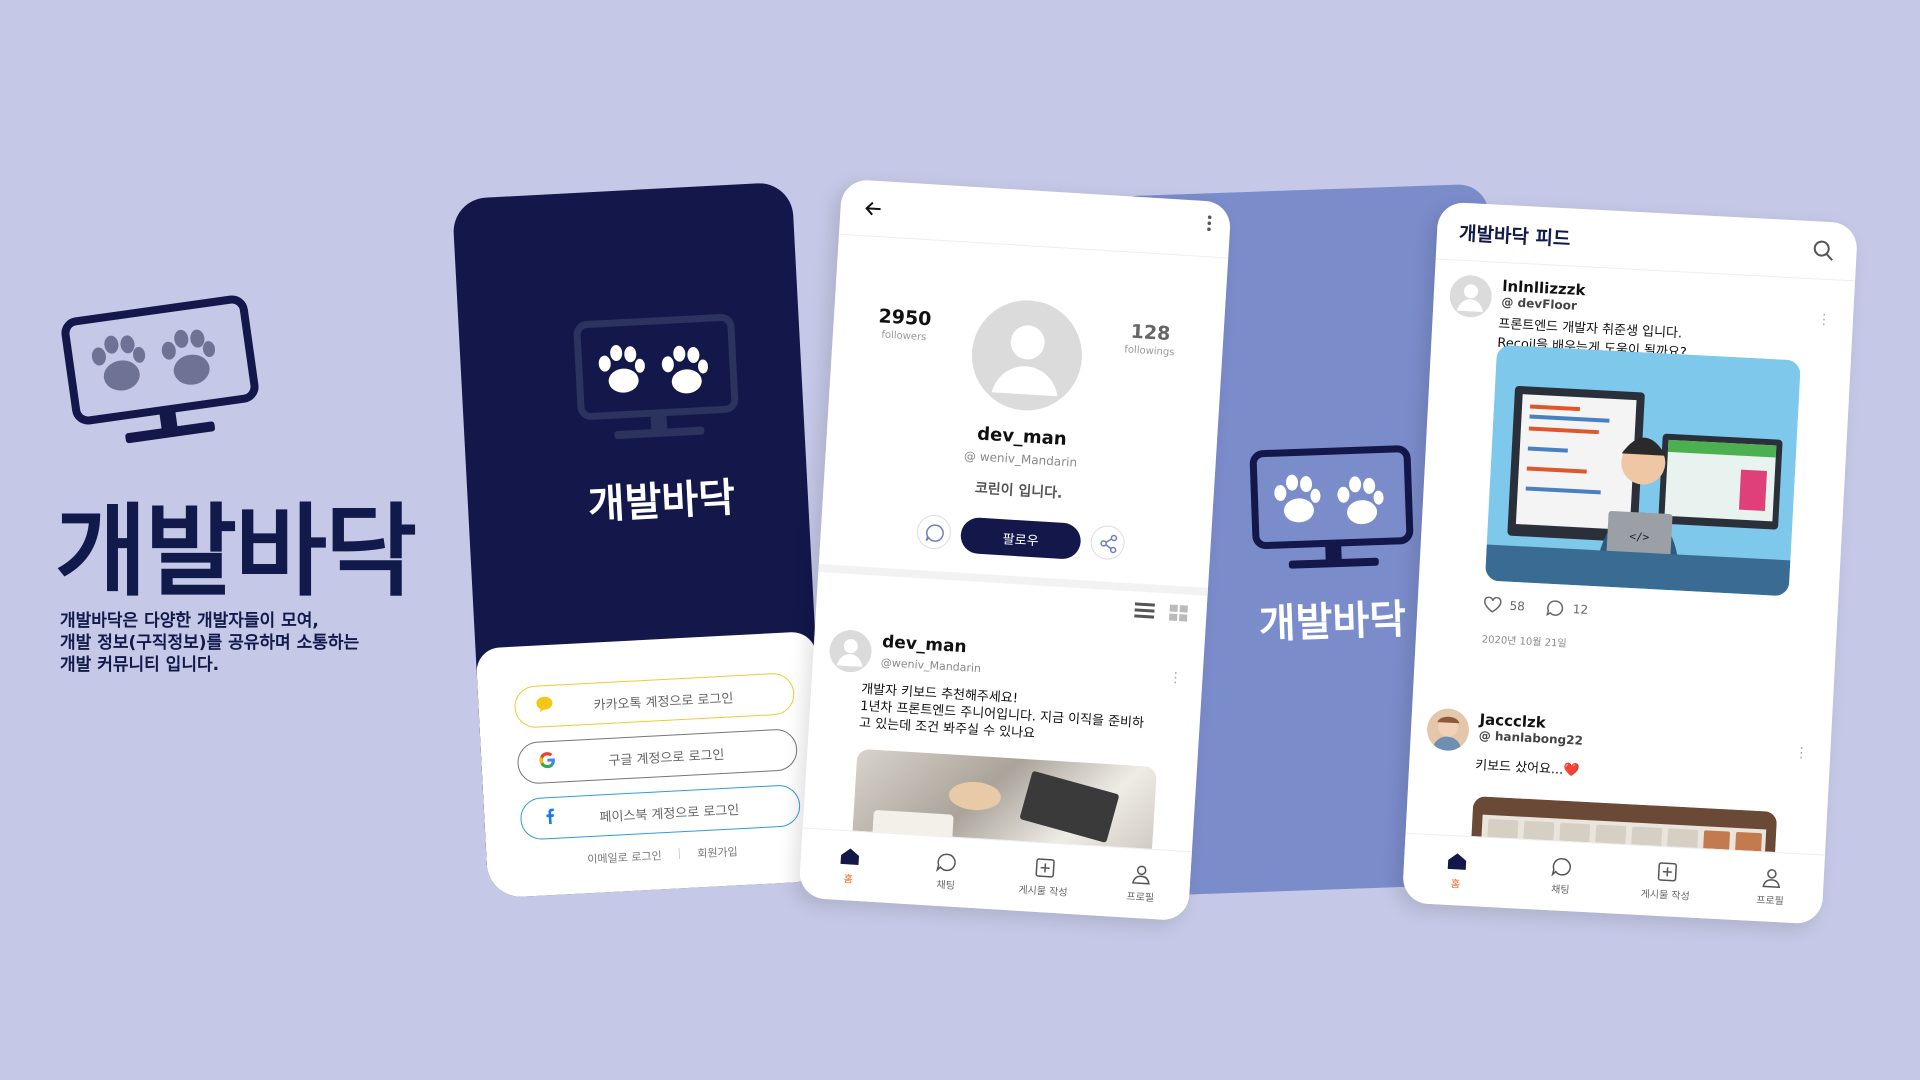 The image size is (1920, 1080). Describe the element at coordinates (1493, 604) in the screenshot. I see `heart-icon` at that location.